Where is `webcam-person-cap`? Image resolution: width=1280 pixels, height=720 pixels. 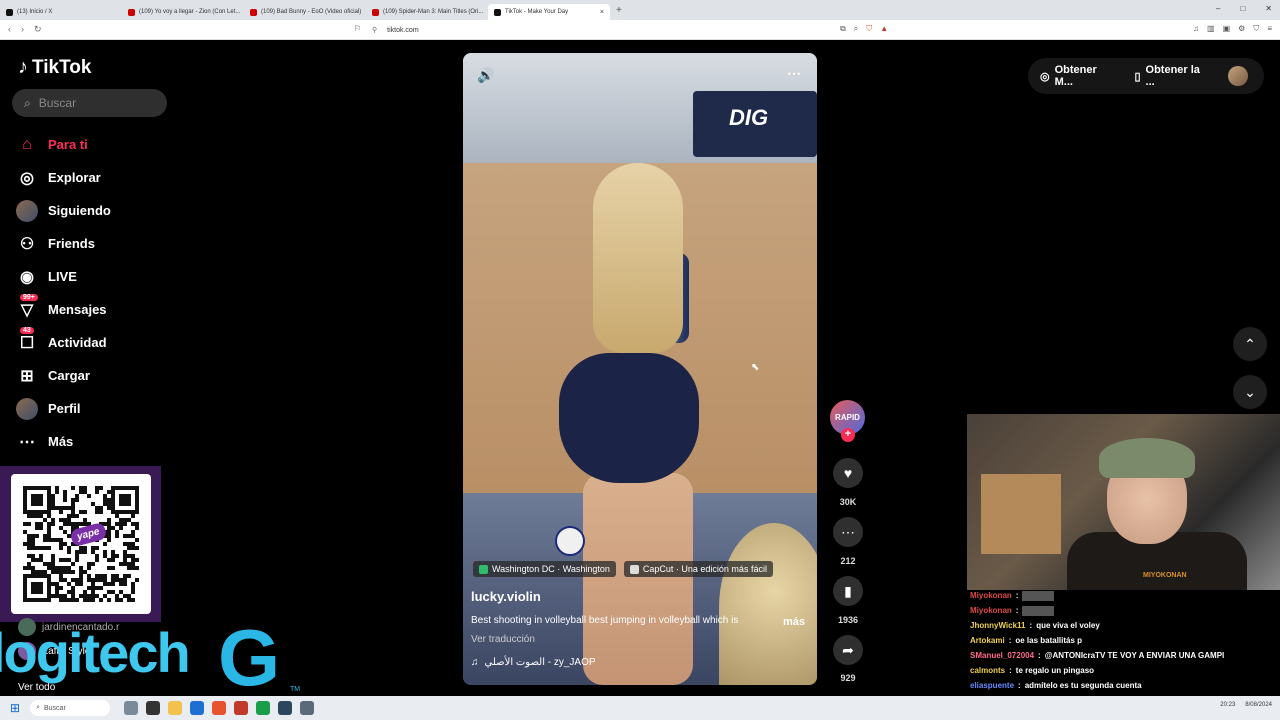 webcam-person-cap is located at coordinates (1147, 458).